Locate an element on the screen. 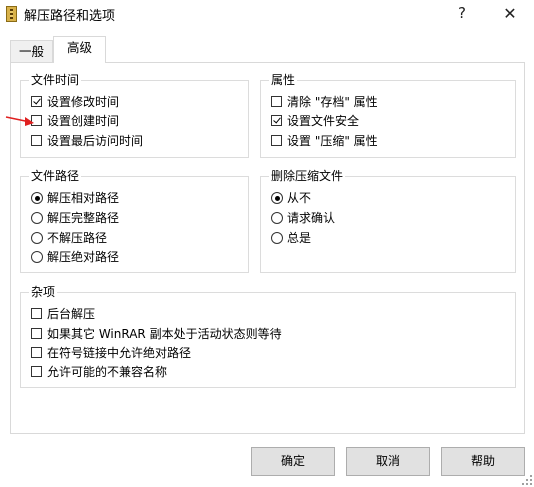  annotation-arrow is located at coordinates (19, 121).